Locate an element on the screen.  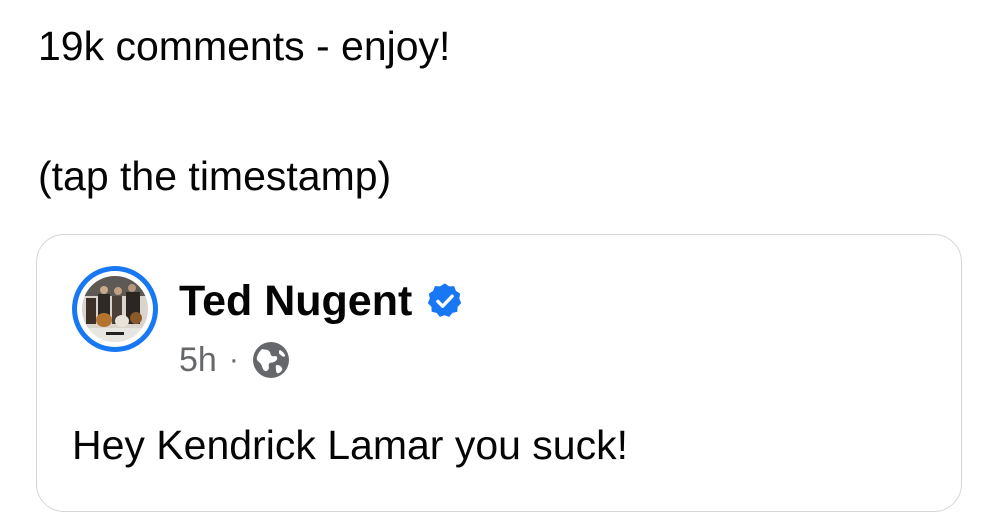
avatar-border is located at coordinates (115, 309).